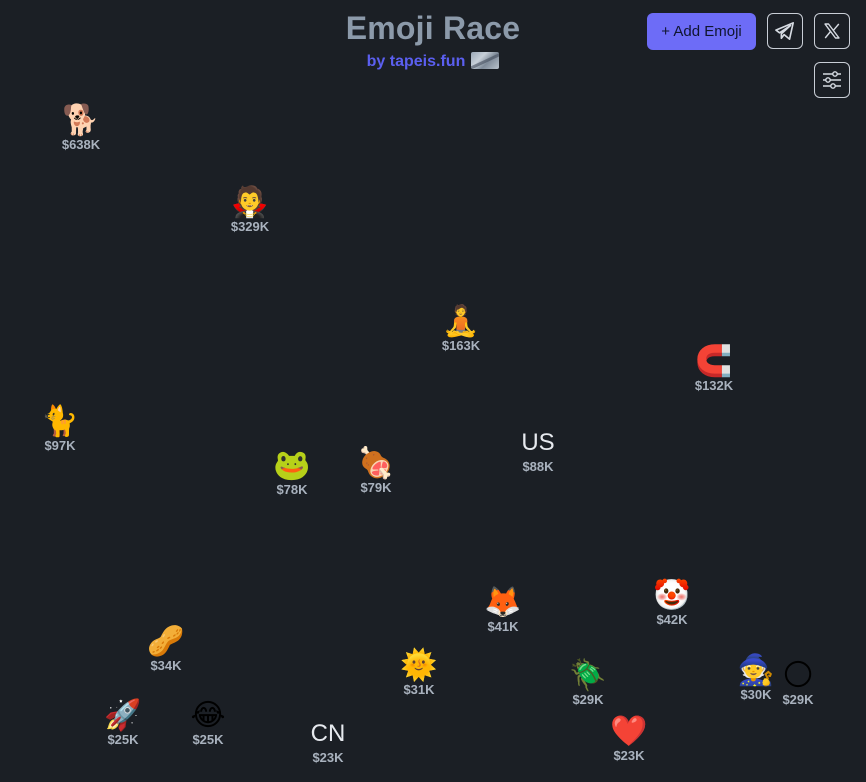 The width and height of the screenshot is (866, 782). Describe the element at coordinates (166, 665) in the screenshot. I see `token-price: $34K` at that location.